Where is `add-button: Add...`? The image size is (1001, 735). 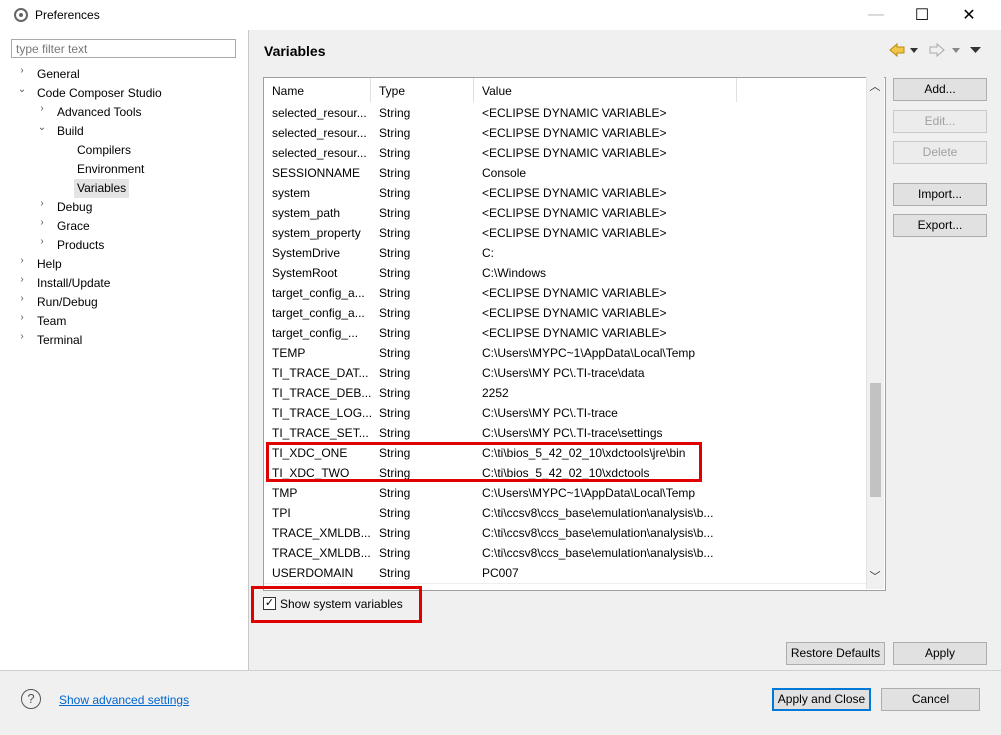
add-button: Add... is located at coordinates (940, 89).